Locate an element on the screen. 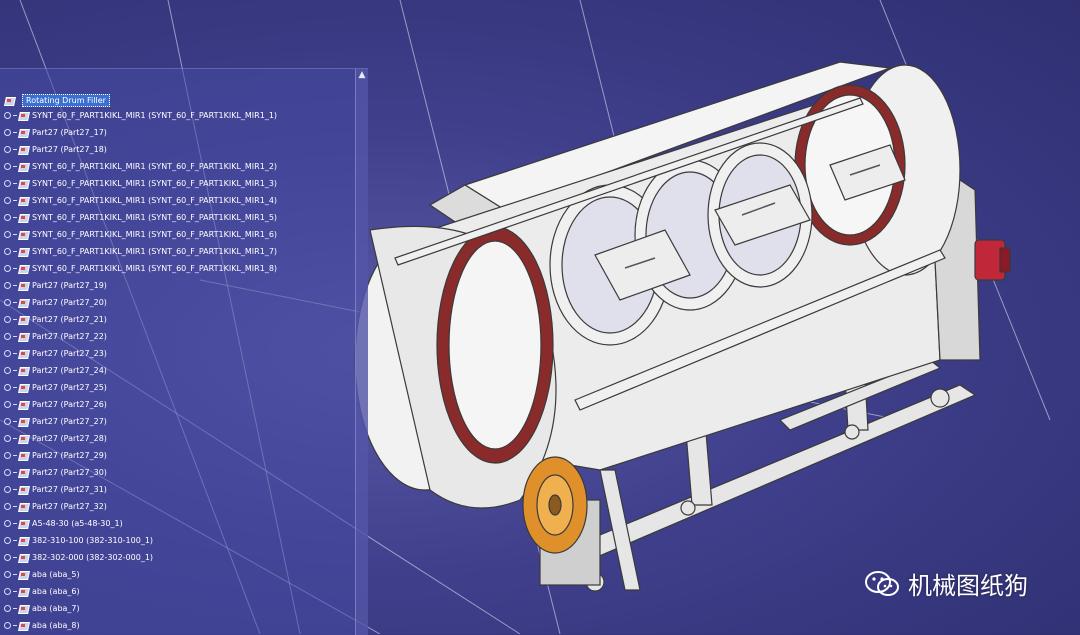  tree-item: aba (aba_5) is located at coordinates (42, 574).